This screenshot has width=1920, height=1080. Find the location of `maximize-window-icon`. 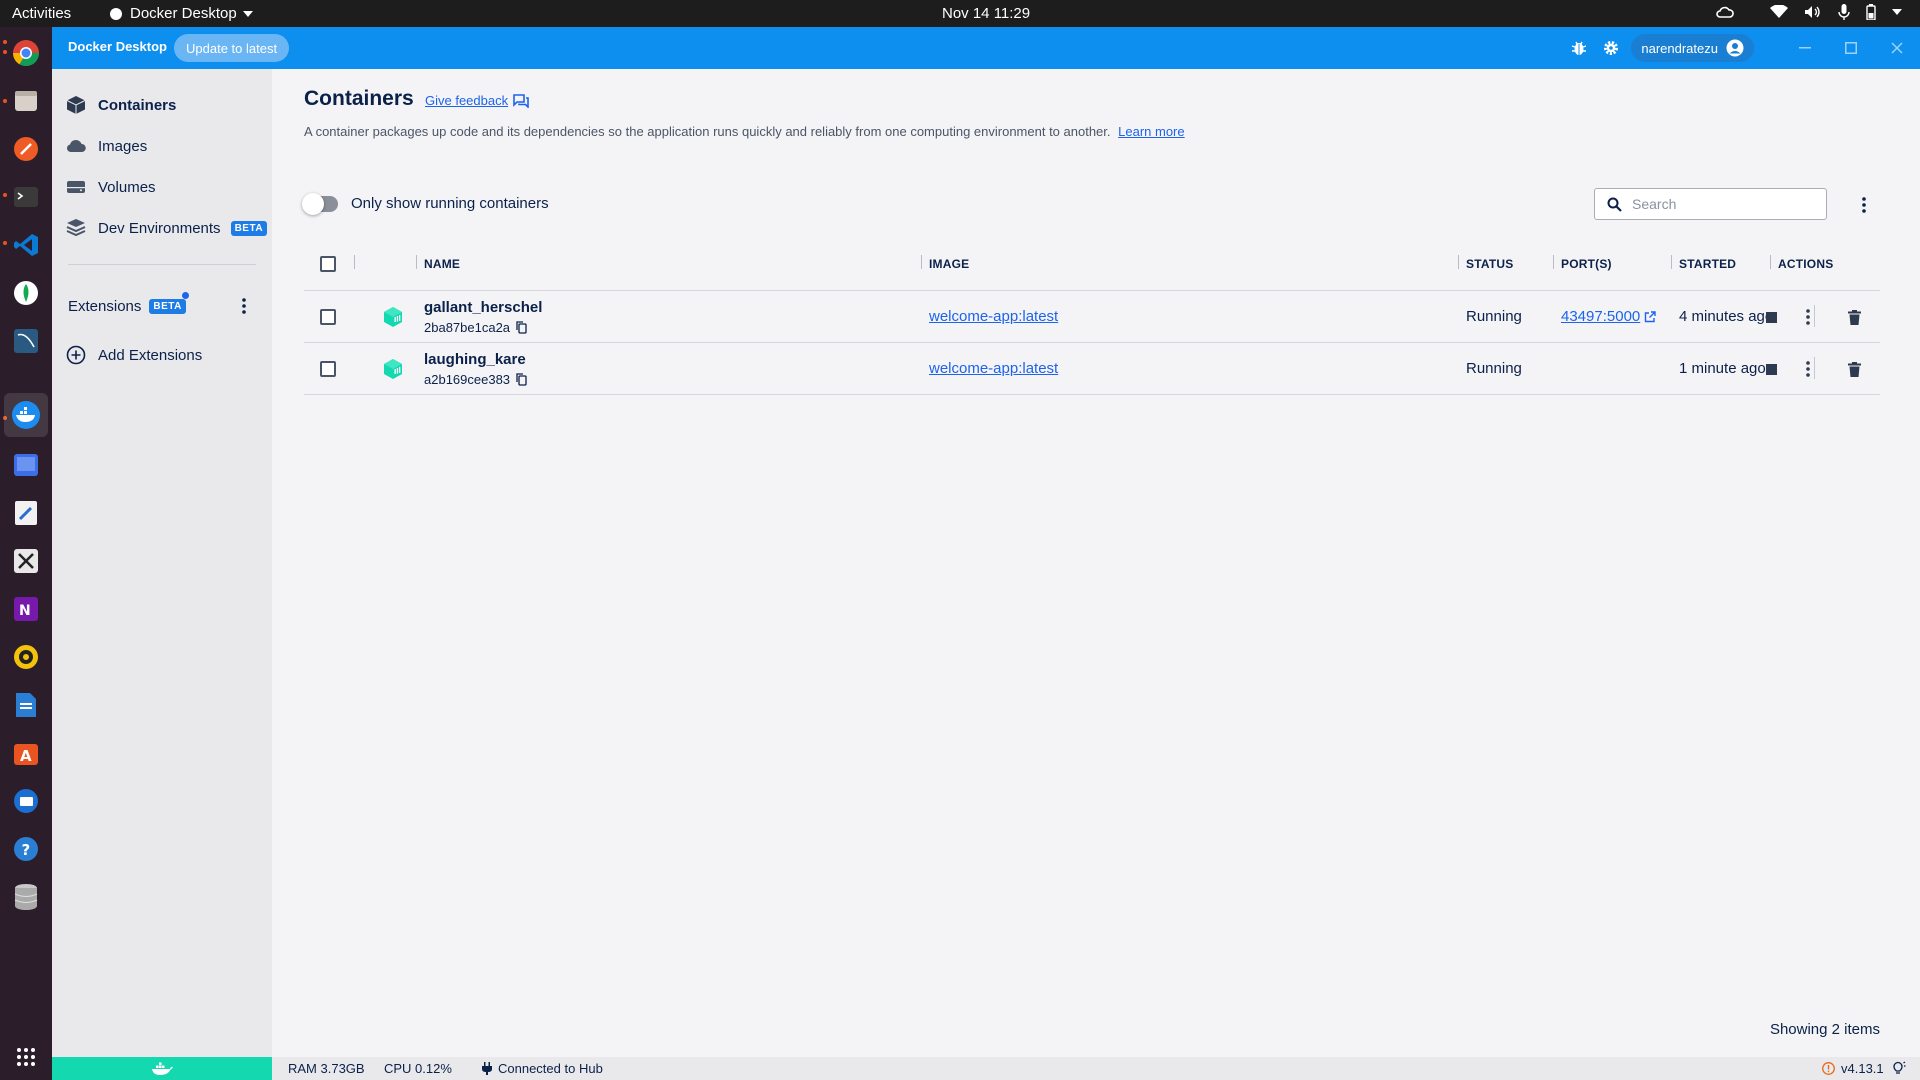

maximize-window-icon is located at coordinates (1851, 48).